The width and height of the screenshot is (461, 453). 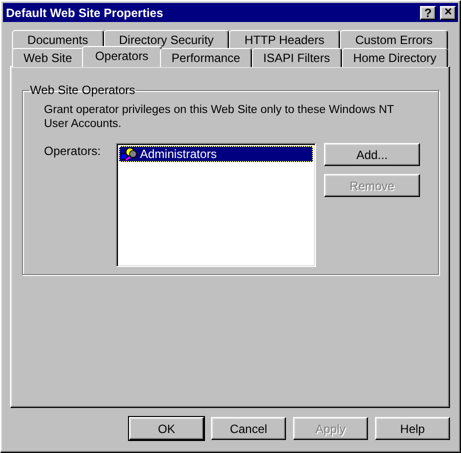 I want to click on tab: Custom Errors, so click(x=394, y=39).